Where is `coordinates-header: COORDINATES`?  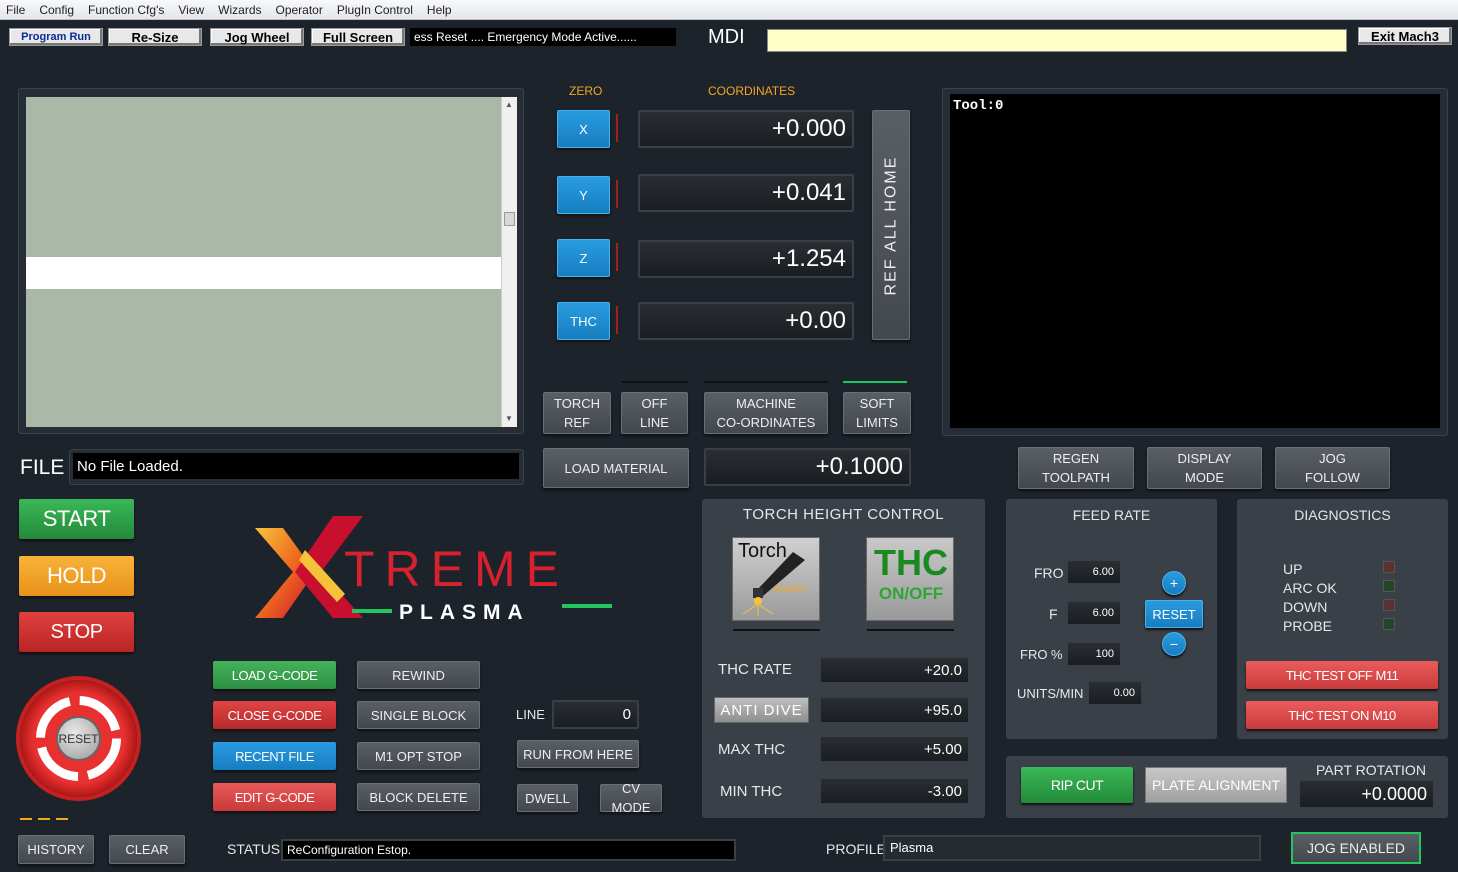 coordinates-header: COORDINATES is located at coordinates (752, 91).